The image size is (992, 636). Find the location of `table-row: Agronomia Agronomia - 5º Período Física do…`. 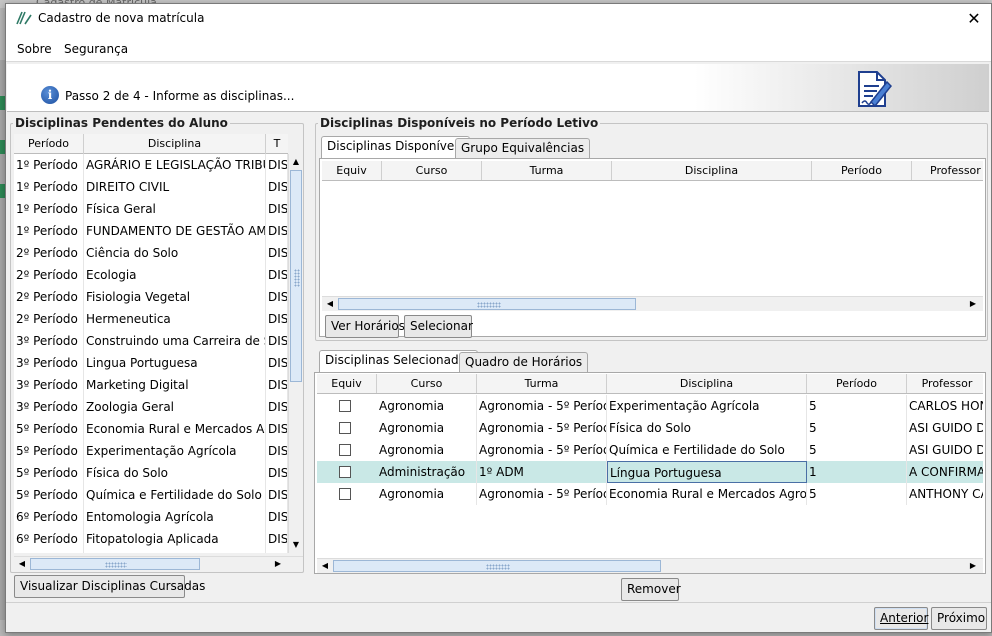

table-row: Agronomia Agronomia - 5º Período Física do… is located at coordinates (650, 428).